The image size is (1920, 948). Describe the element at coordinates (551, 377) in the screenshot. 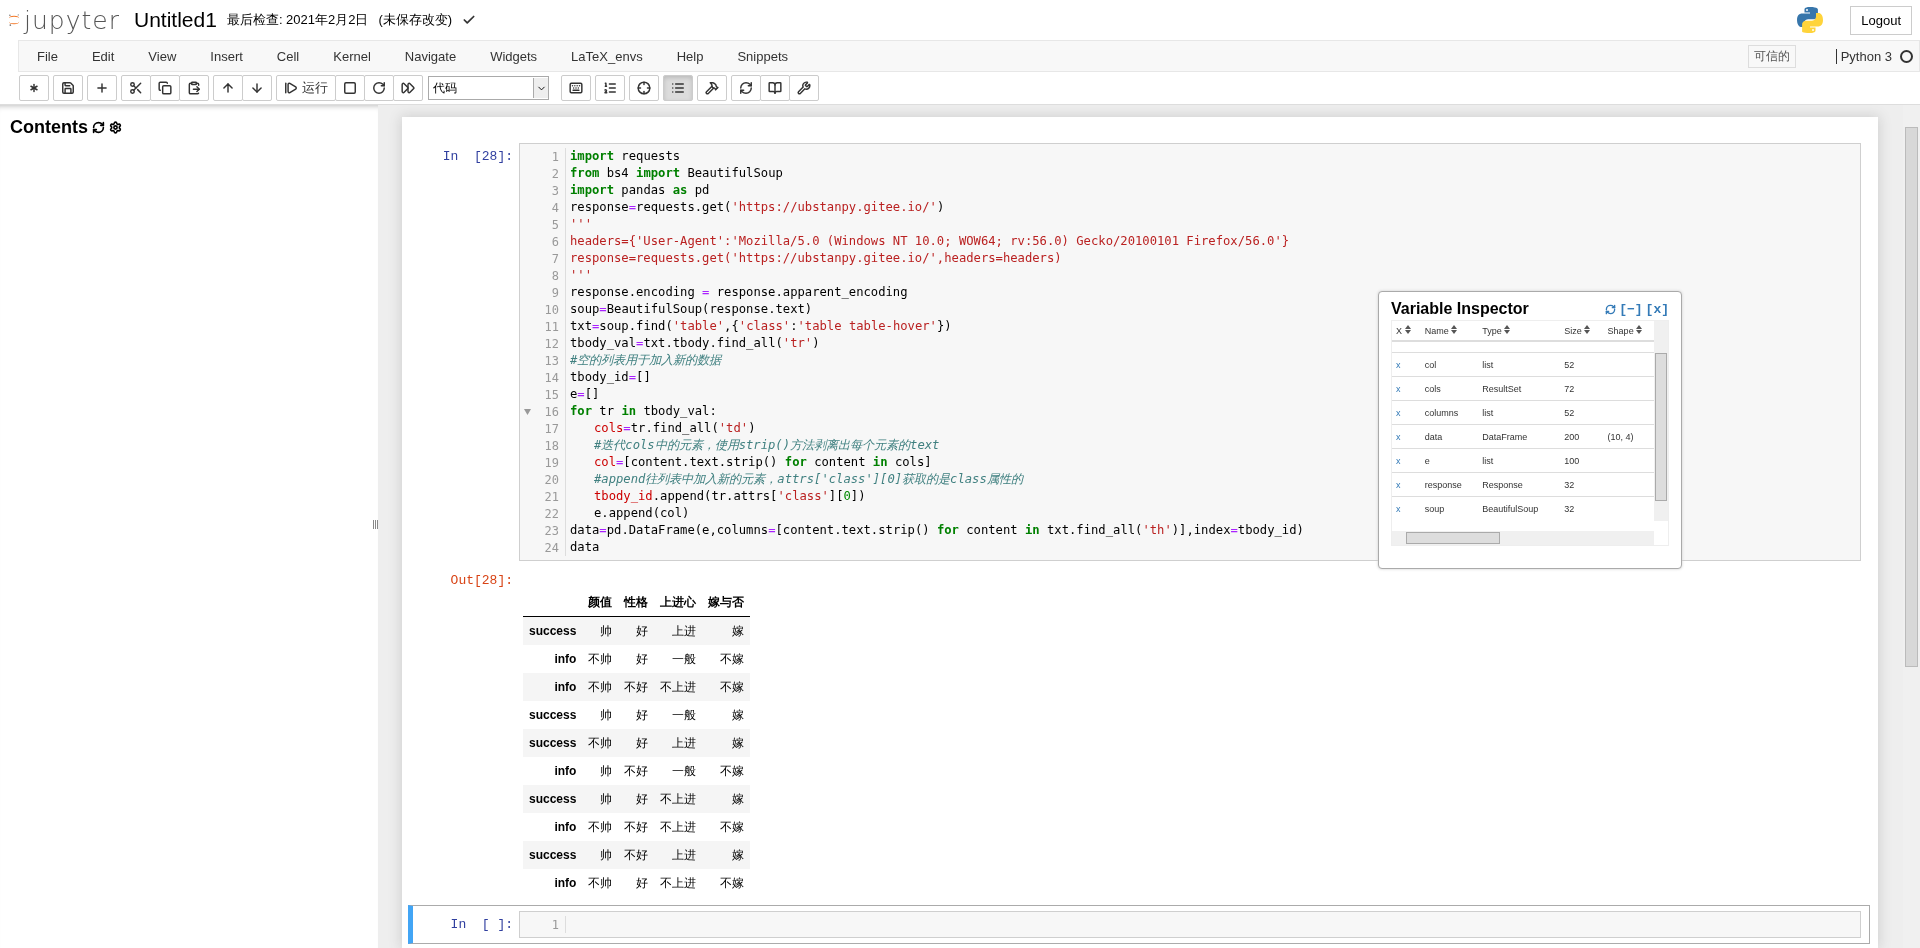

I see `line-number: 14` at that location.